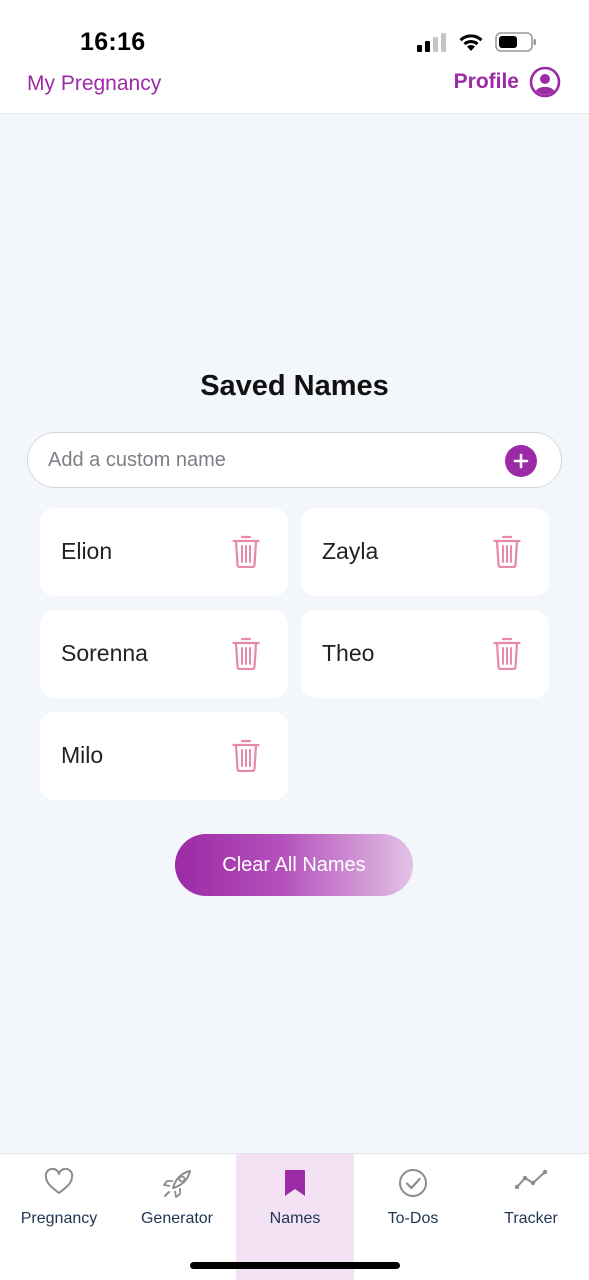 This screenshot has height=1280, width=589. I want to click on tab-pregnancy: Pregnancy, so click(59, 1217).